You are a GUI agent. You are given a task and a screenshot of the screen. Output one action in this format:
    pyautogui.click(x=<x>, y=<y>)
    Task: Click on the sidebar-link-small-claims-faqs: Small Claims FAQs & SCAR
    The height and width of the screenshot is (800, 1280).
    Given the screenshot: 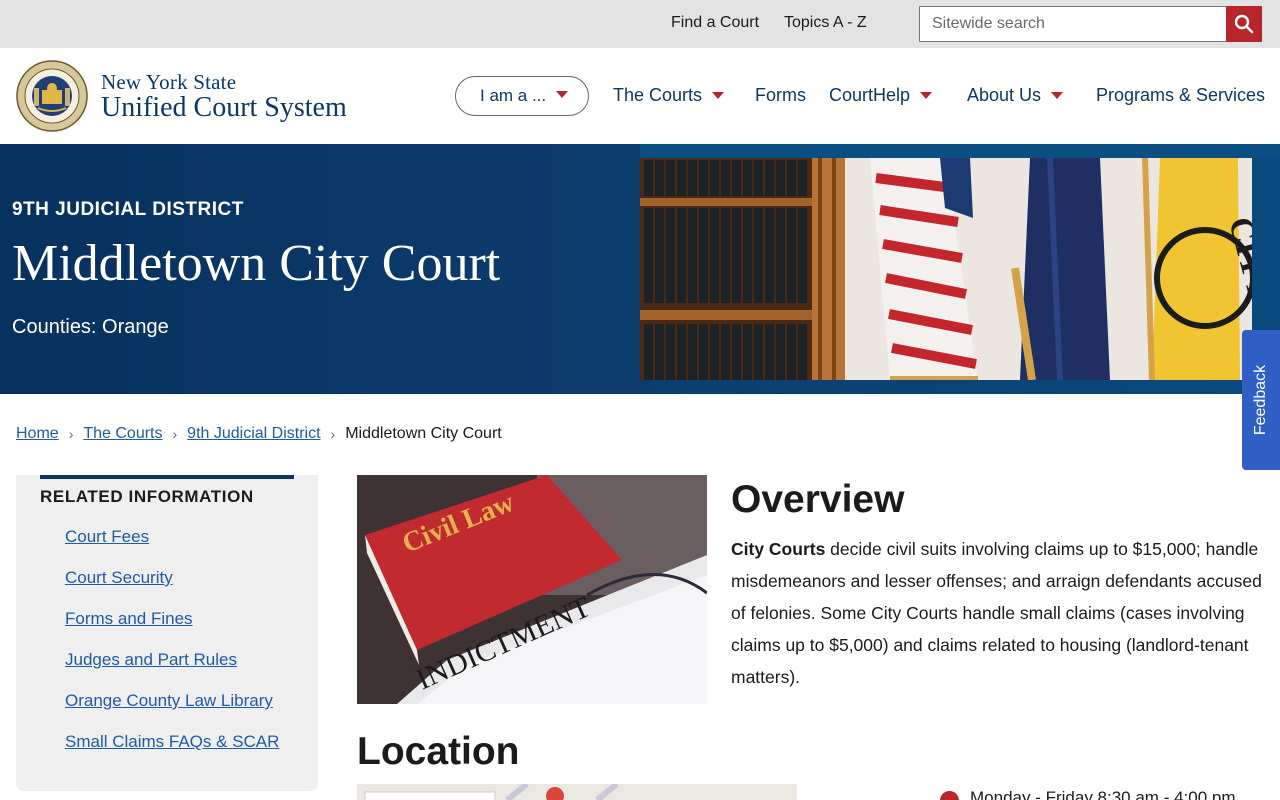 What is the action you would take?
    pyautogui.click(x=172, y=742)
    